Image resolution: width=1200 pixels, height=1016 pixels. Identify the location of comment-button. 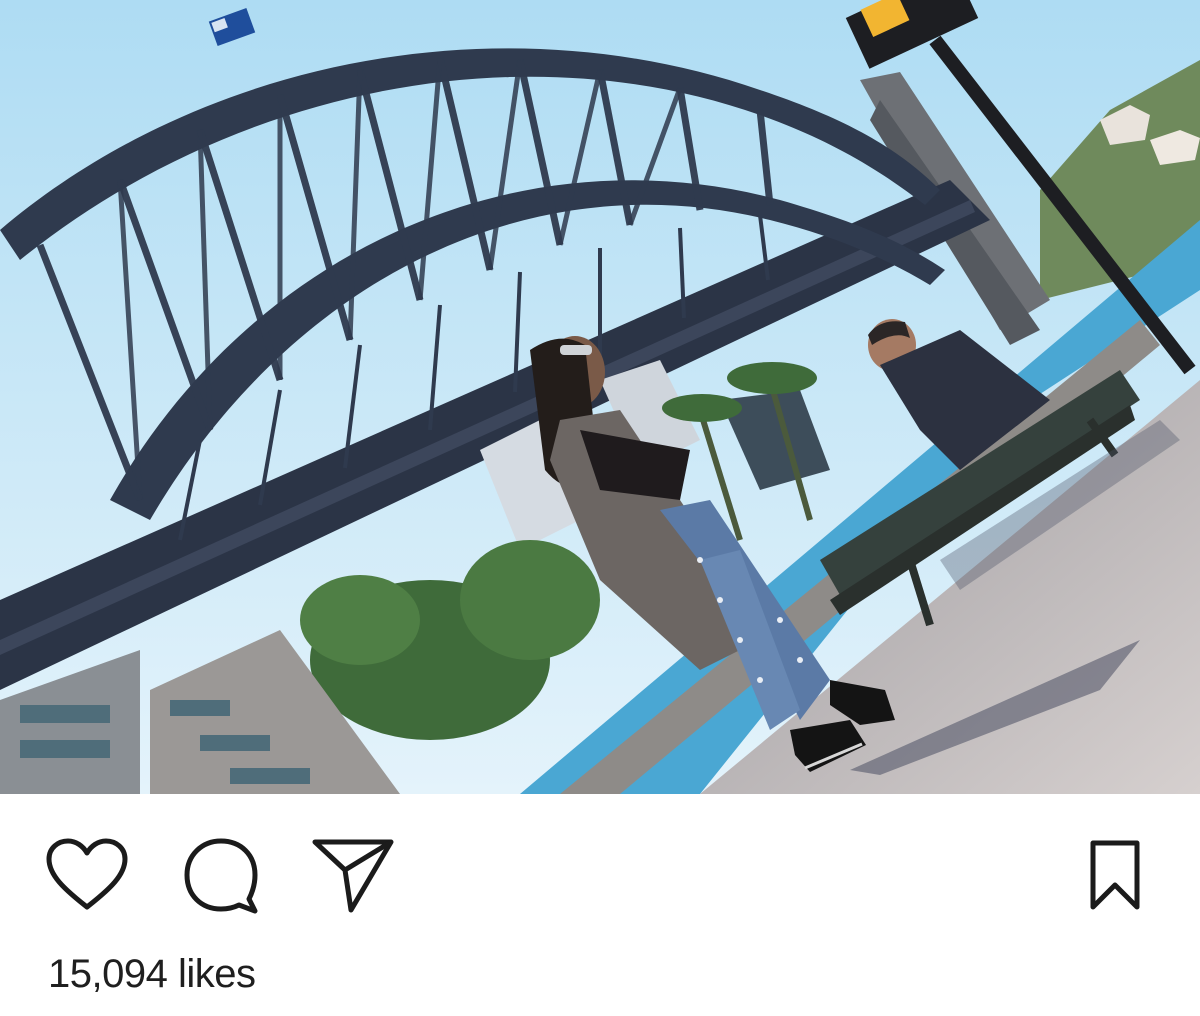
(221, 875).